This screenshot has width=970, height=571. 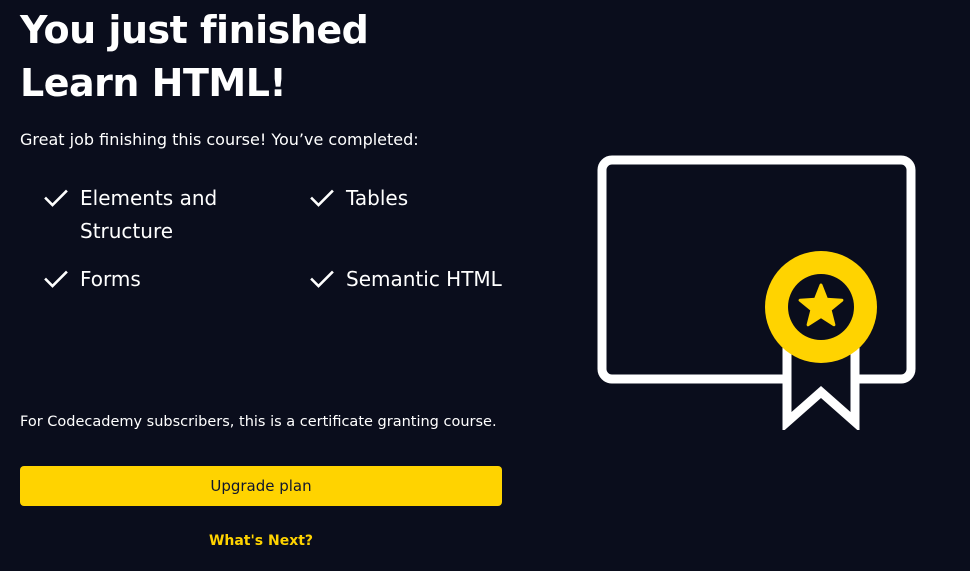 I want to click on title-line-2: Learn HTML!, so click(x=153, y=83).